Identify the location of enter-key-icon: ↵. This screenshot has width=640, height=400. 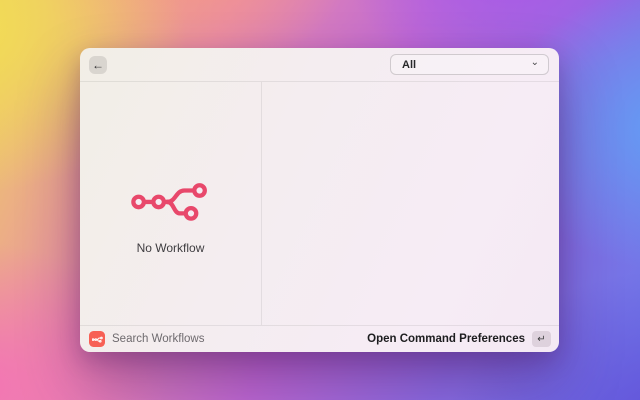
(541, 339).